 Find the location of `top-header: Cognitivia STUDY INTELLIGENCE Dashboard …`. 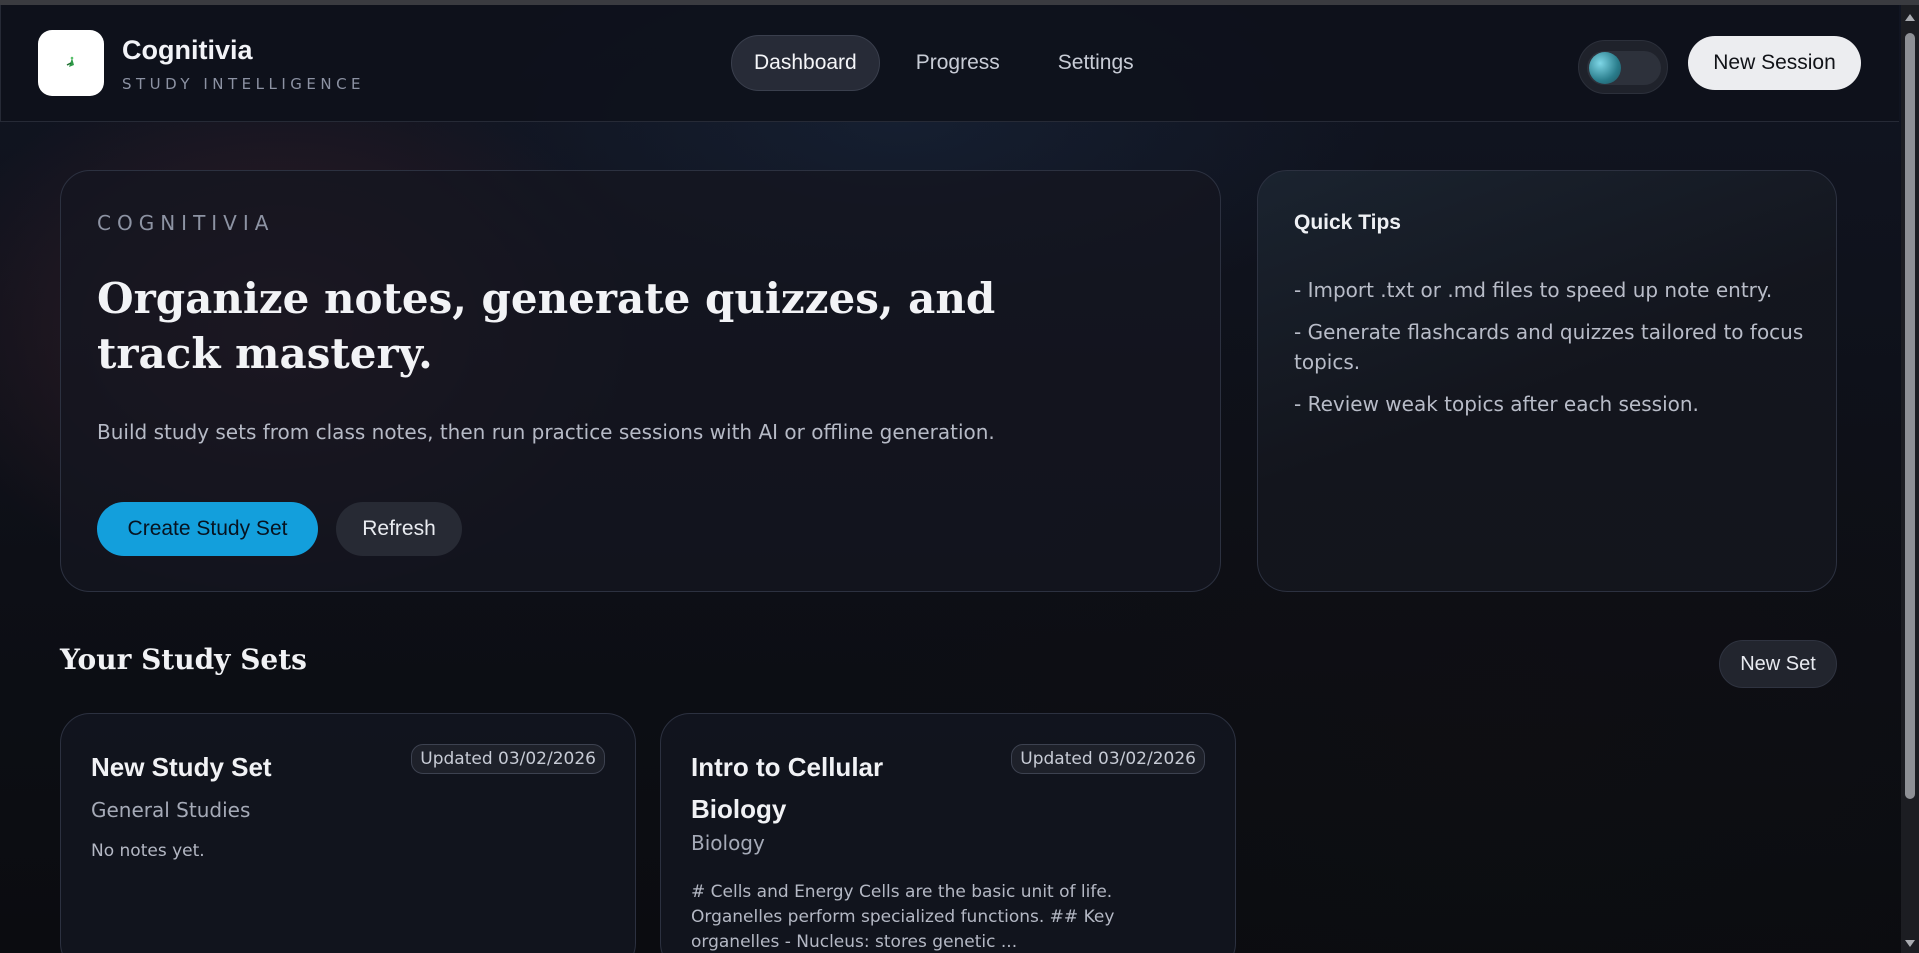

top-header: Cognitivia STUDY INTELLIGENCE Dashboard … is located at coordinates (949, 63).